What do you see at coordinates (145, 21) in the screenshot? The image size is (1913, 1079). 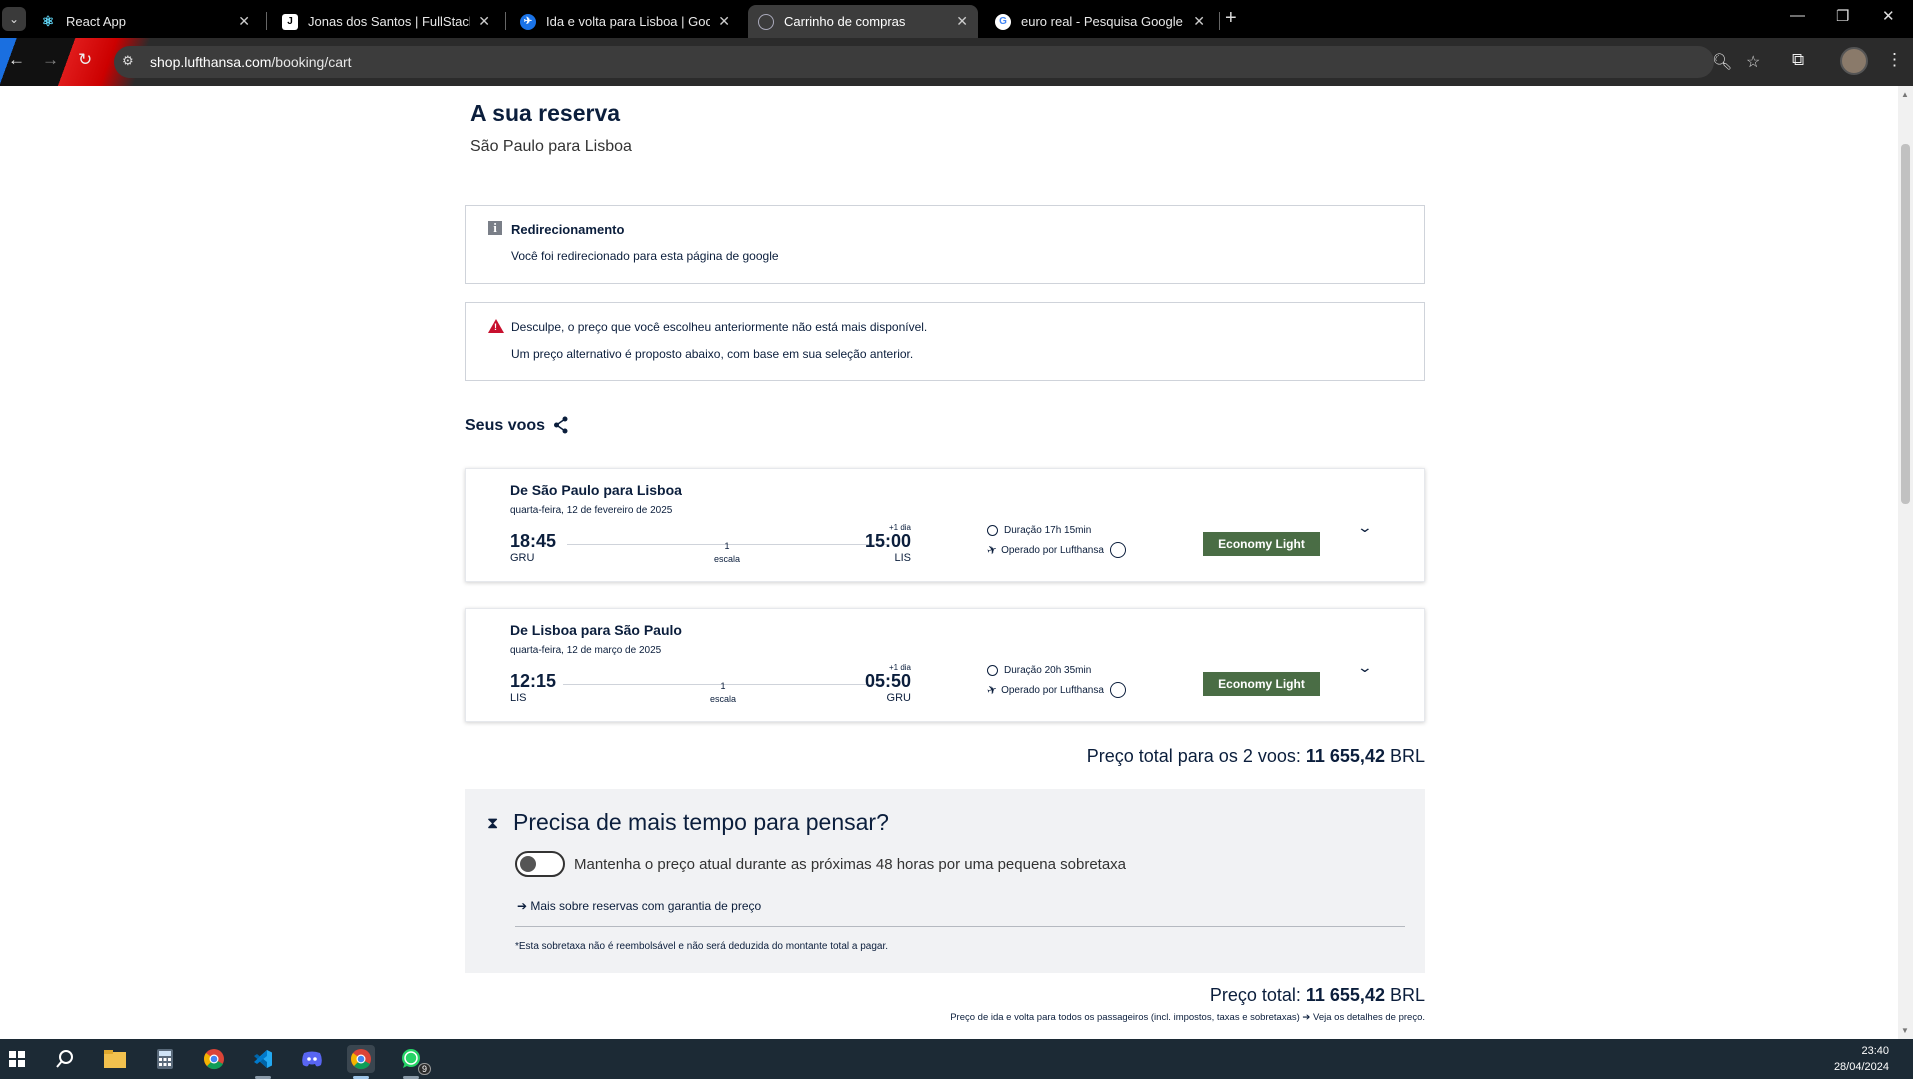 I see `tab-react-app: ⚛ React App ✕` at bounding box center [145, 21].